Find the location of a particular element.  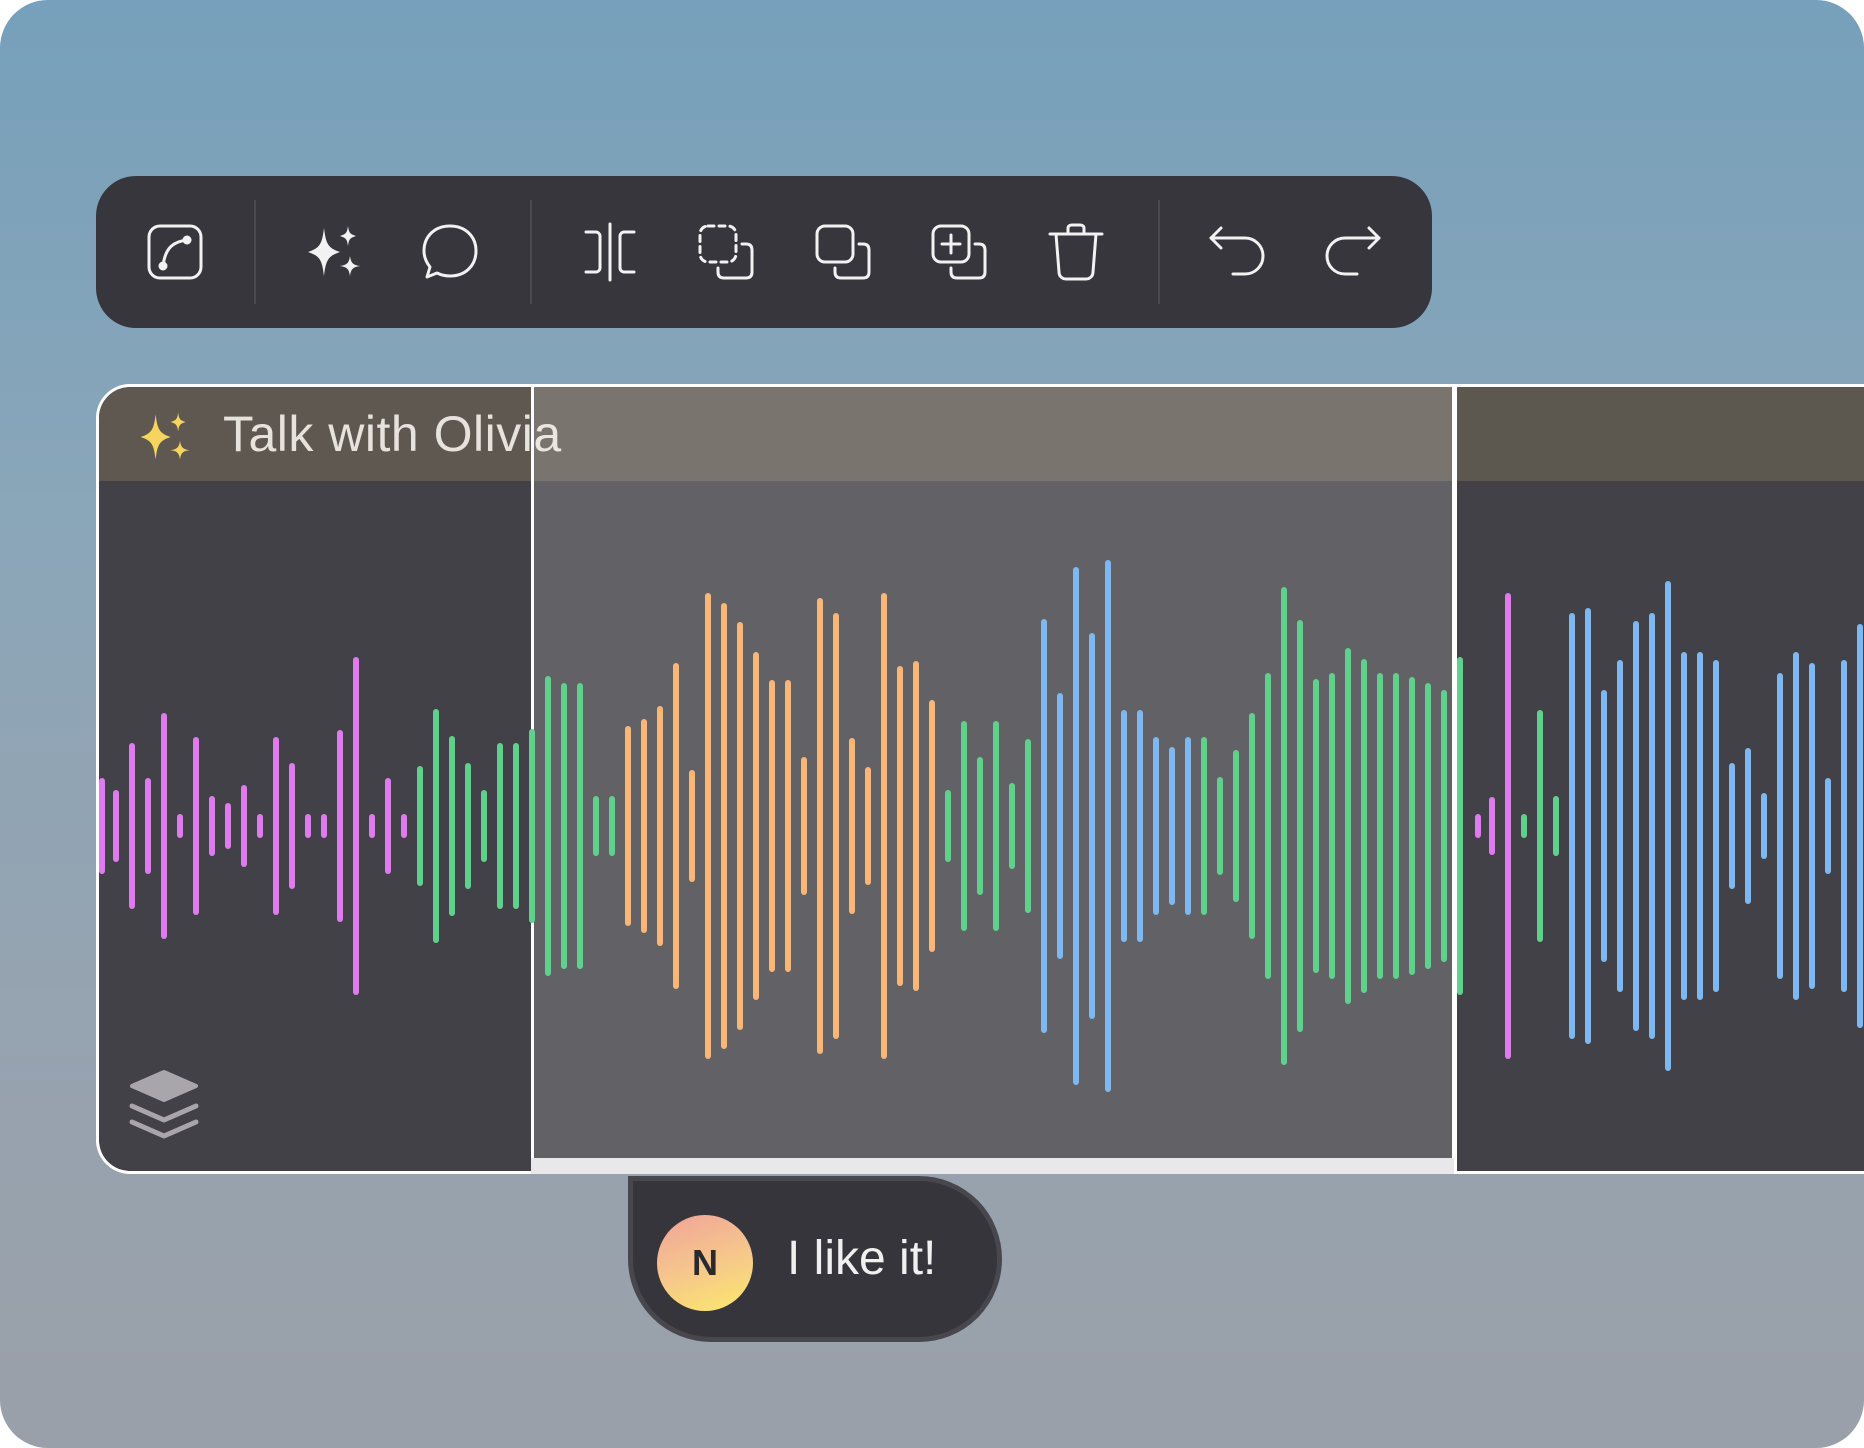

avatar: N is located at coordinates (705, 1263).